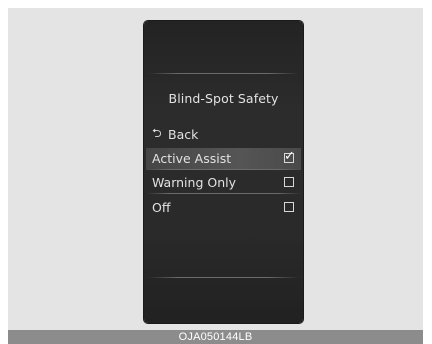  I want to click on menu-title: Blind-Spot Safety, so click(223, 98).